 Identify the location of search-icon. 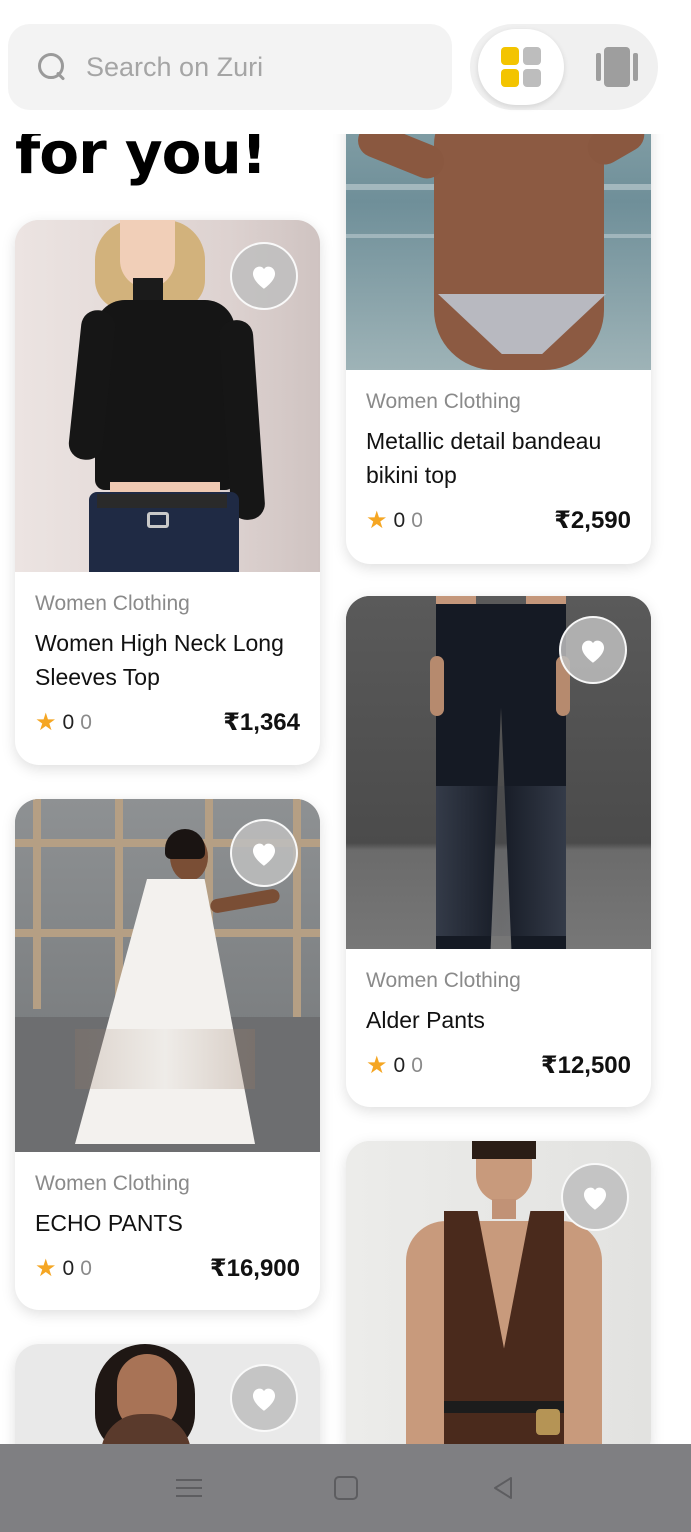
(52, 67).